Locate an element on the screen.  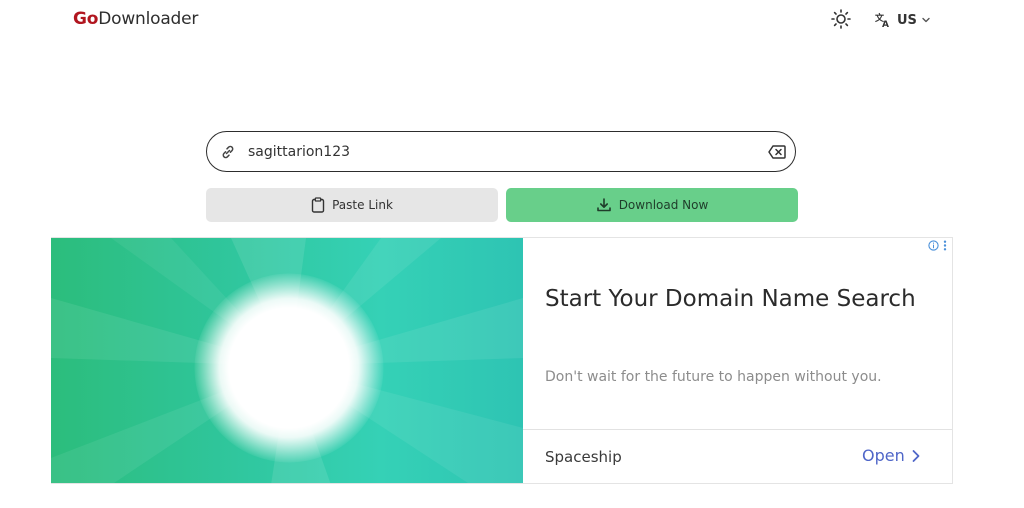
app-logo: GoDownloader is located at coordinates (135, 19).